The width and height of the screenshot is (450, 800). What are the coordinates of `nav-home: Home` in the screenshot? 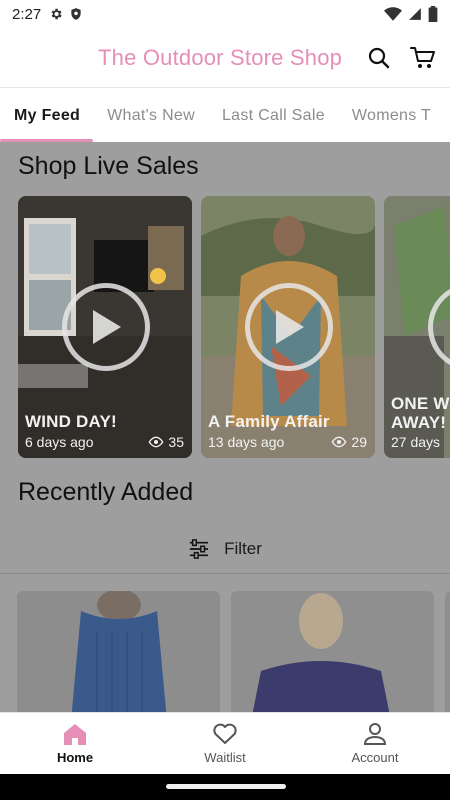 It's located at (75, 743).